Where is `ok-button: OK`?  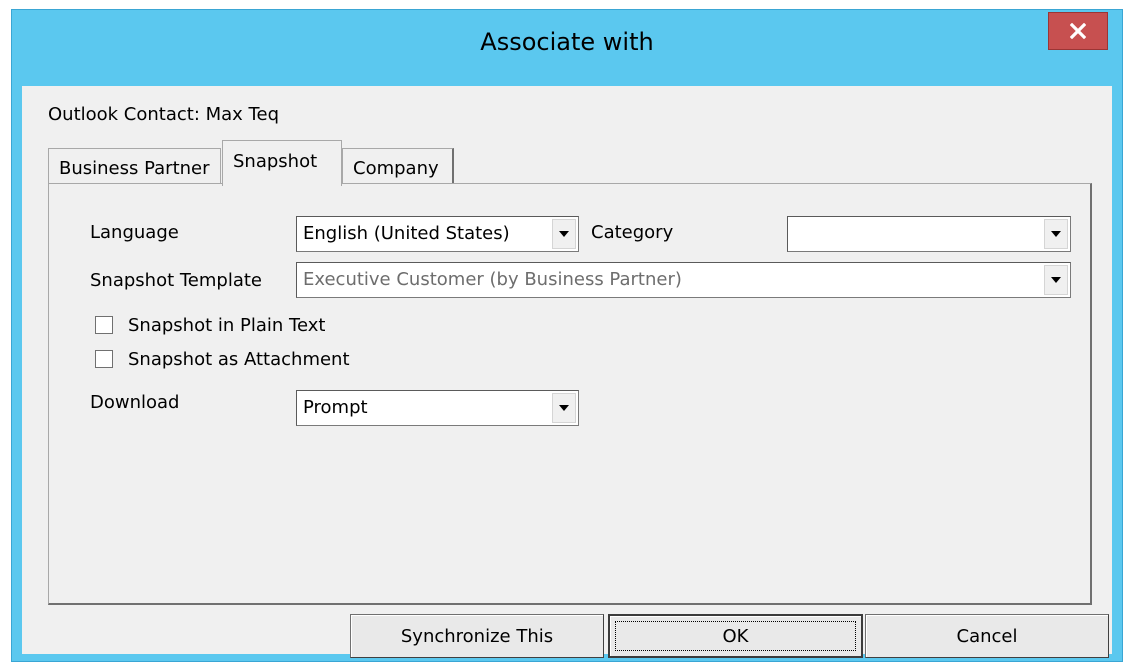
ok-button: OK is located at coordinates (735, 636).